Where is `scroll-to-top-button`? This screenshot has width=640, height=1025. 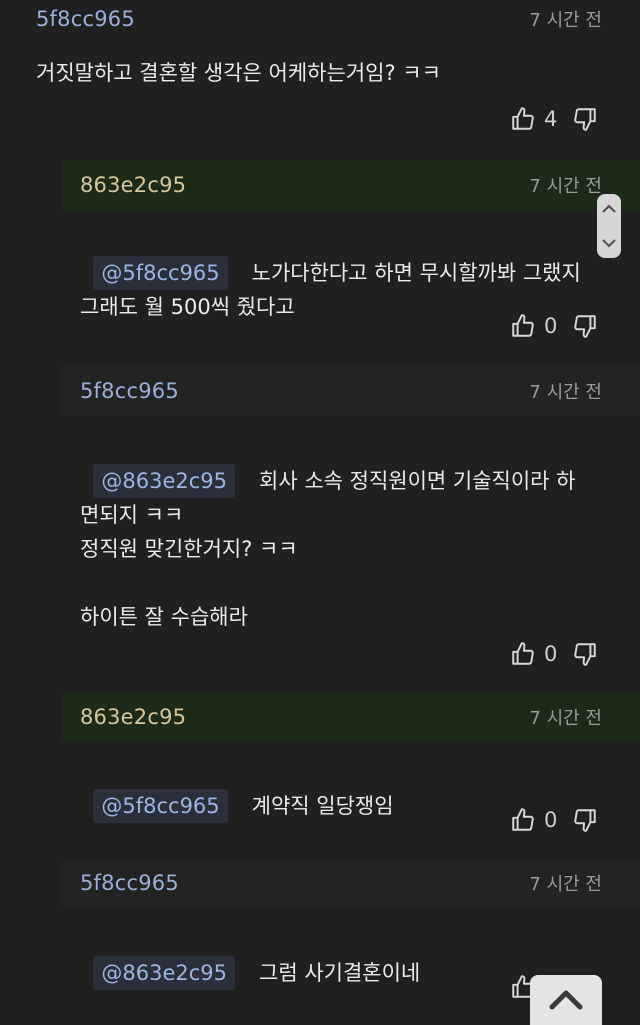
scroll-to-top-button is located at coordinates (566, 1000).